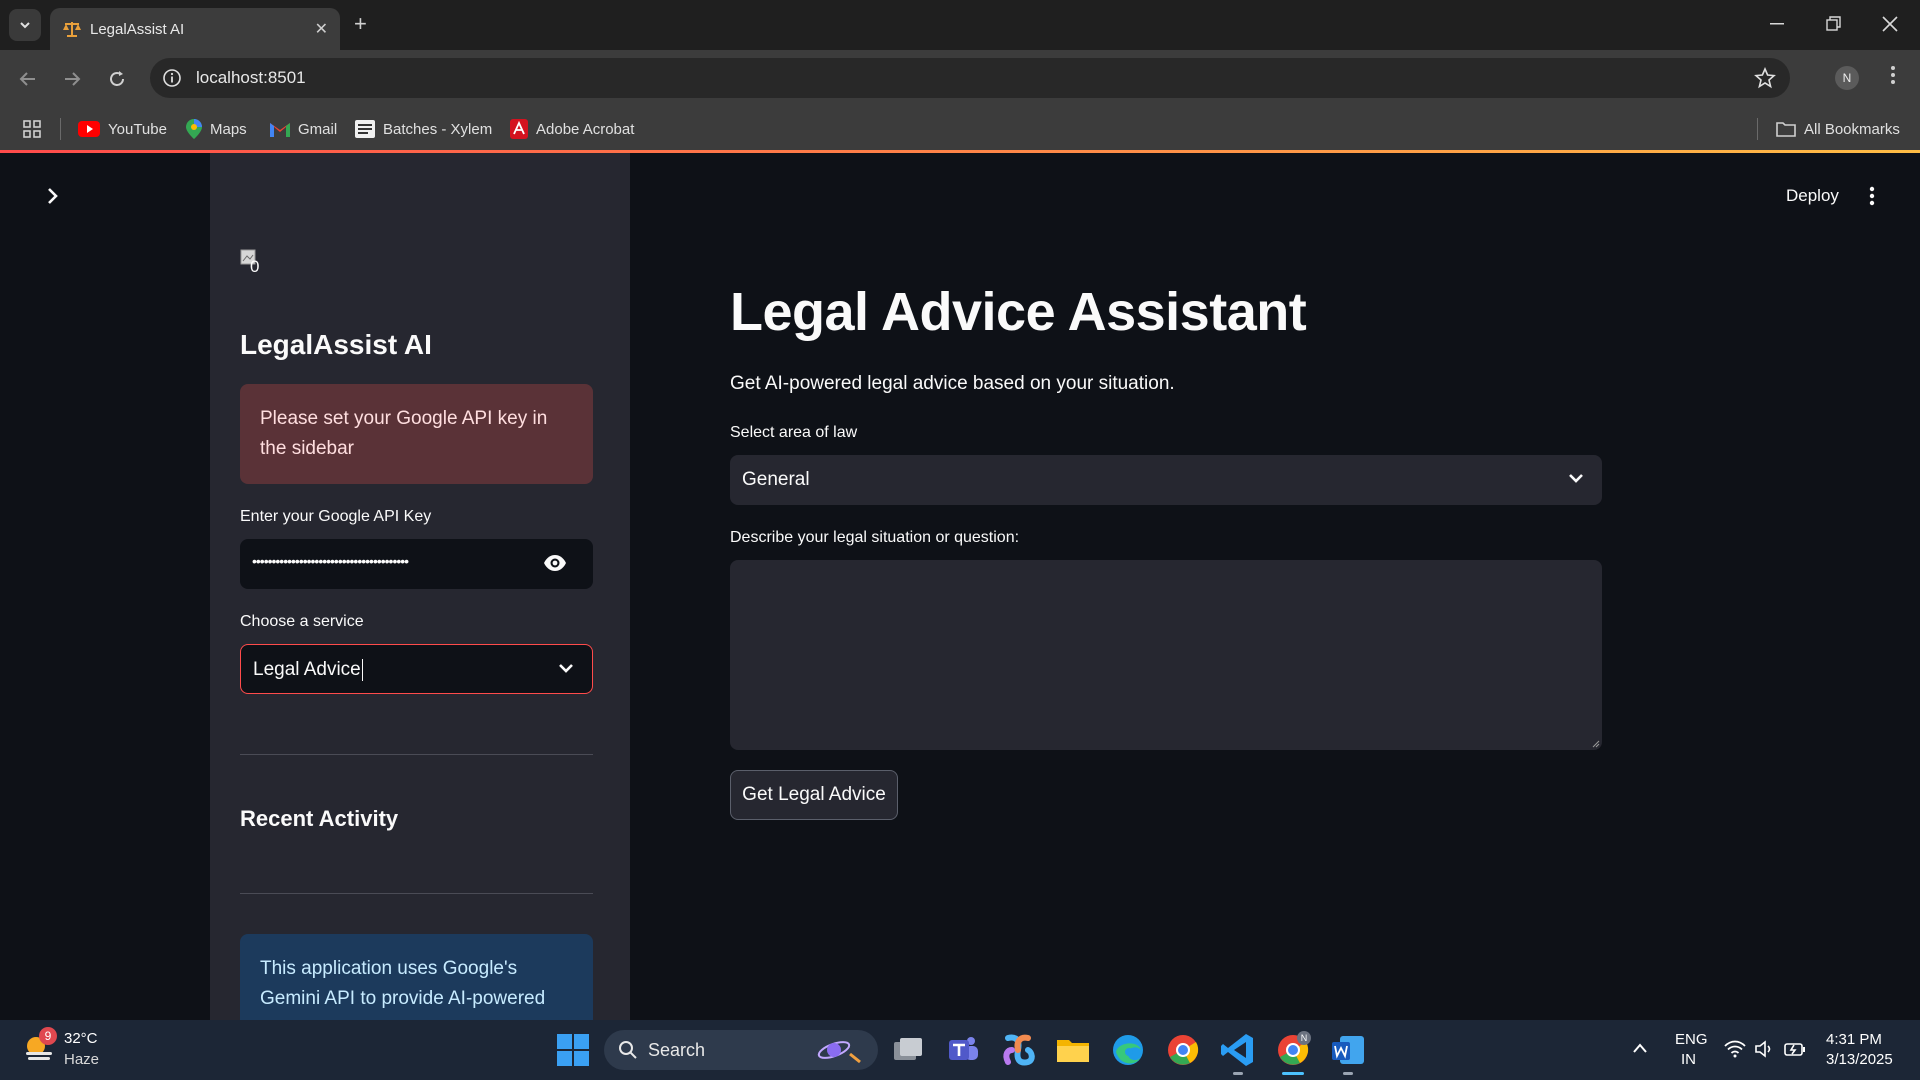  What do you see at coordinates (48, 1036) in the screenshot?
I see `weather-badge: 9` at bounding box center [48, 1036].